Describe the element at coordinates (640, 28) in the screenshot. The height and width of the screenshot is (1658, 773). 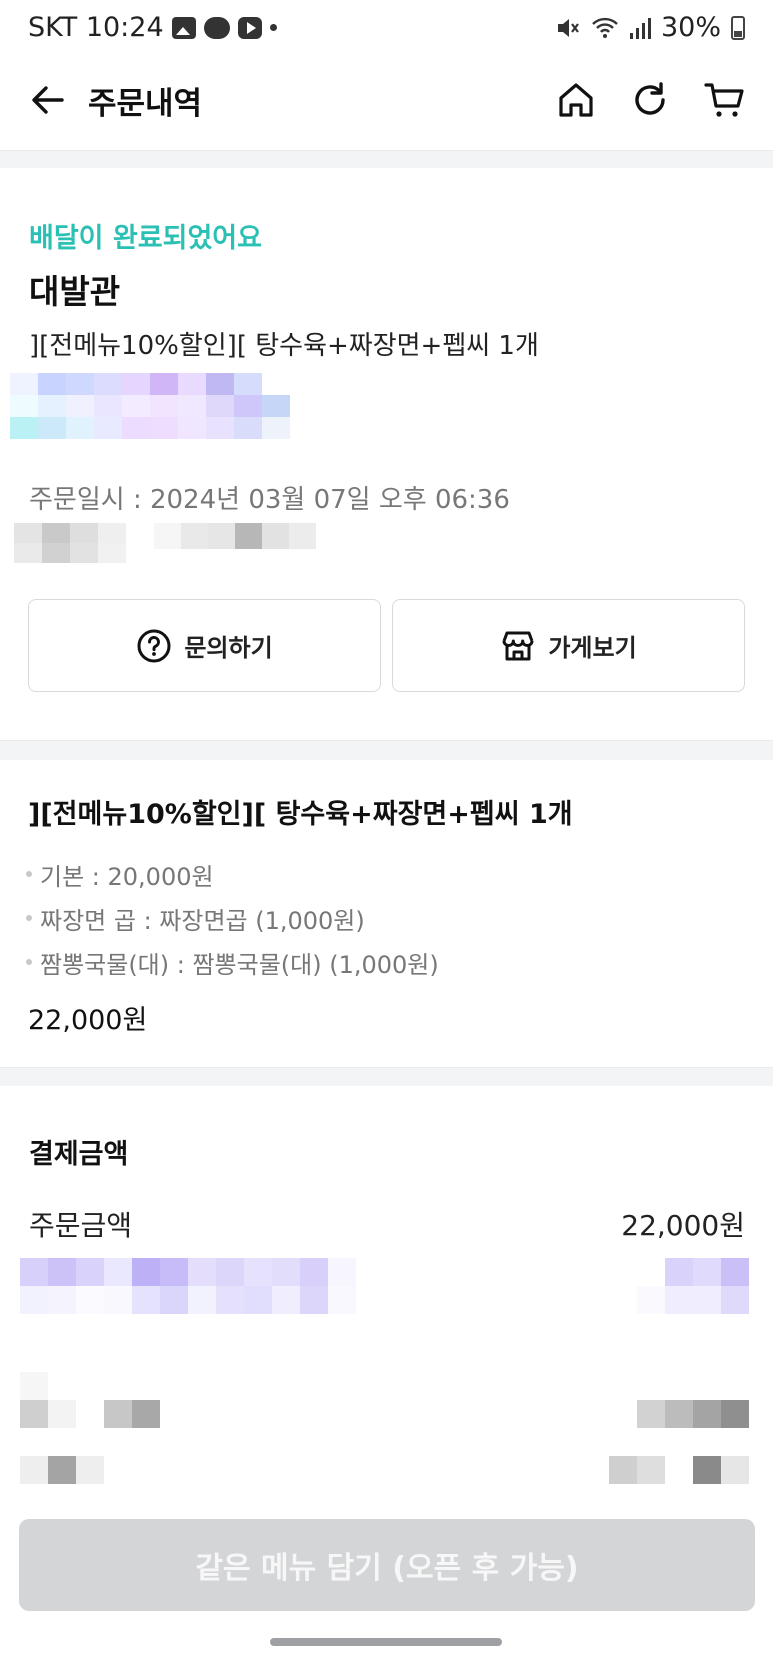
I see `signal-icon` at that location.